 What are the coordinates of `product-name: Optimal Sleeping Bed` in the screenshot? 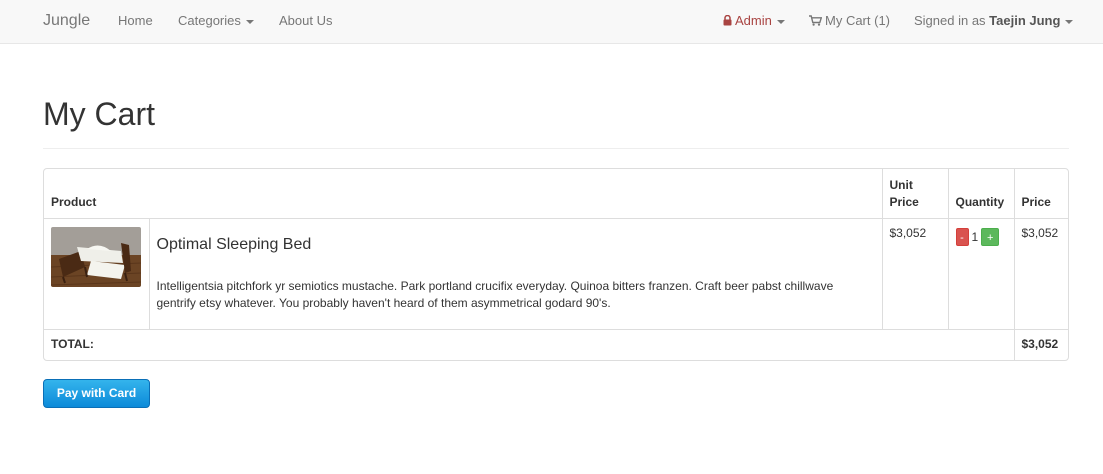 It's located at (516, 245).